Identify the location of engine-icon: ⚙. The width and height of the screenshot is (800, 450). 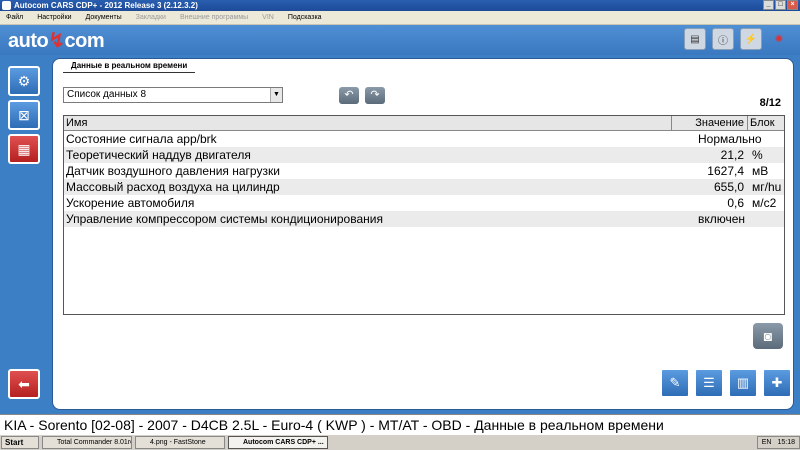
(24, 81).